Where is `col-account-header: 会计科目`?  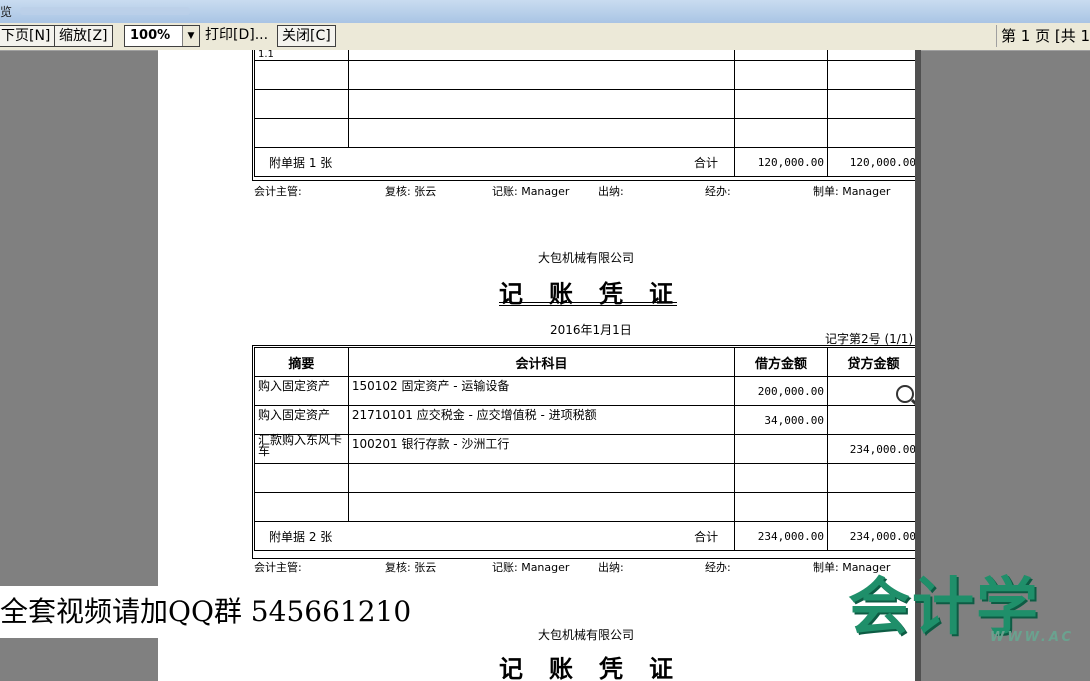
col-account-header: 会计科目 is located at coordinates (541, 362).